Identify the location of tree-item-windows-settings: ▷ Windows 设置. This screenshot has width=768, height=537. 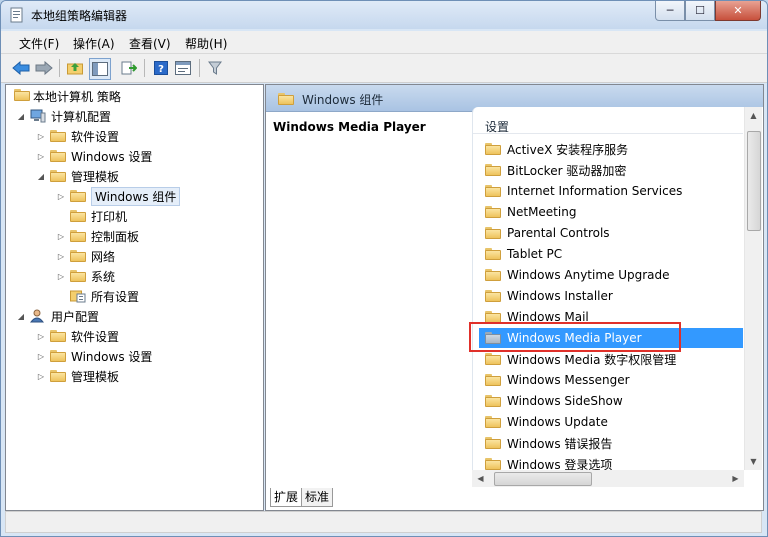
(94, 156).